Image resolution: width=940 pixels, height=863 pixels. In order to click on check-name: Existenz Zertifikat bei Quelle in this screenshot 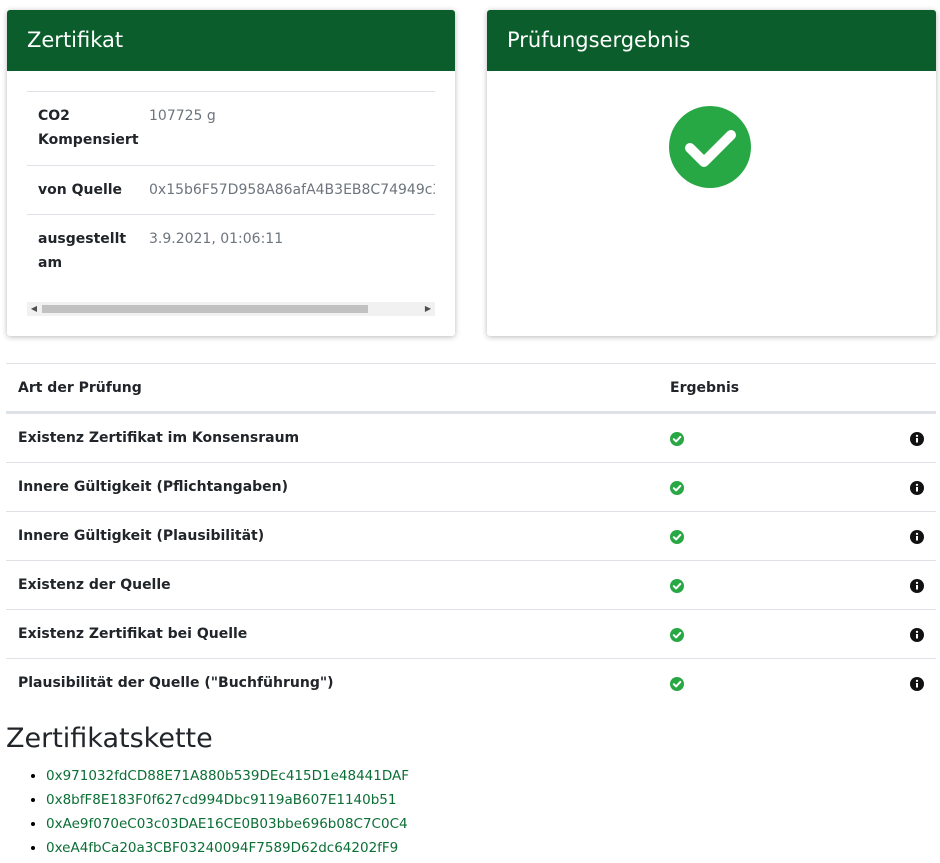, I will do `click(133, 634)`.